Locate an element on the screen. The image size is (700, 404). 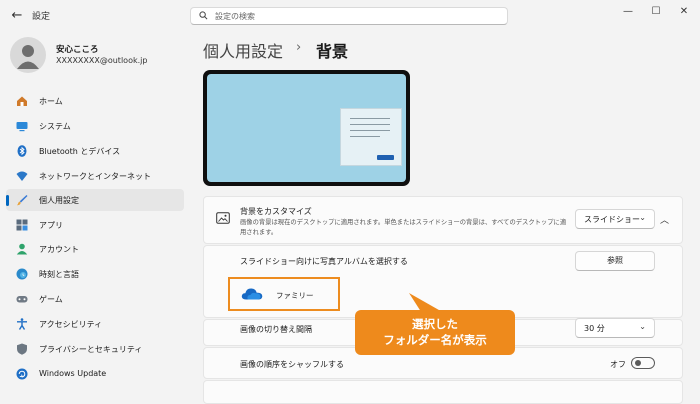
sidebar-item-windows-update: Windows Update is located at coordinates (95, 374).